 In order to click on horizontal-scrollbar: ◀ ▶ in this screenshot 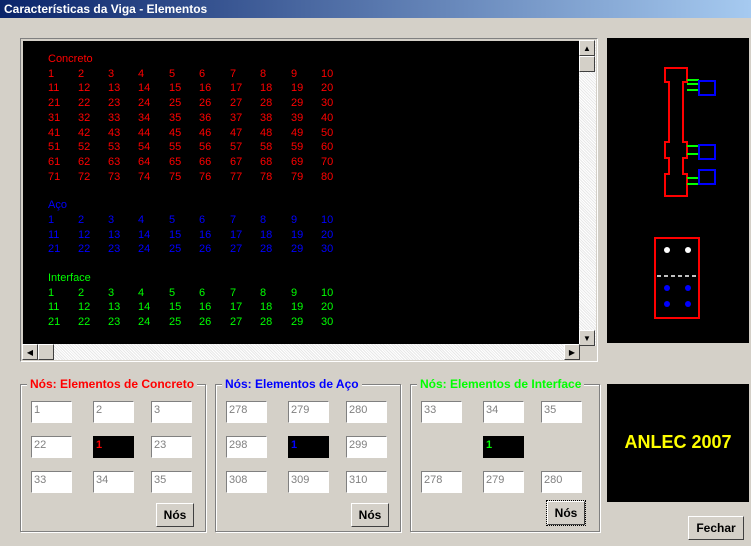, I will do `click(301, 352)`.